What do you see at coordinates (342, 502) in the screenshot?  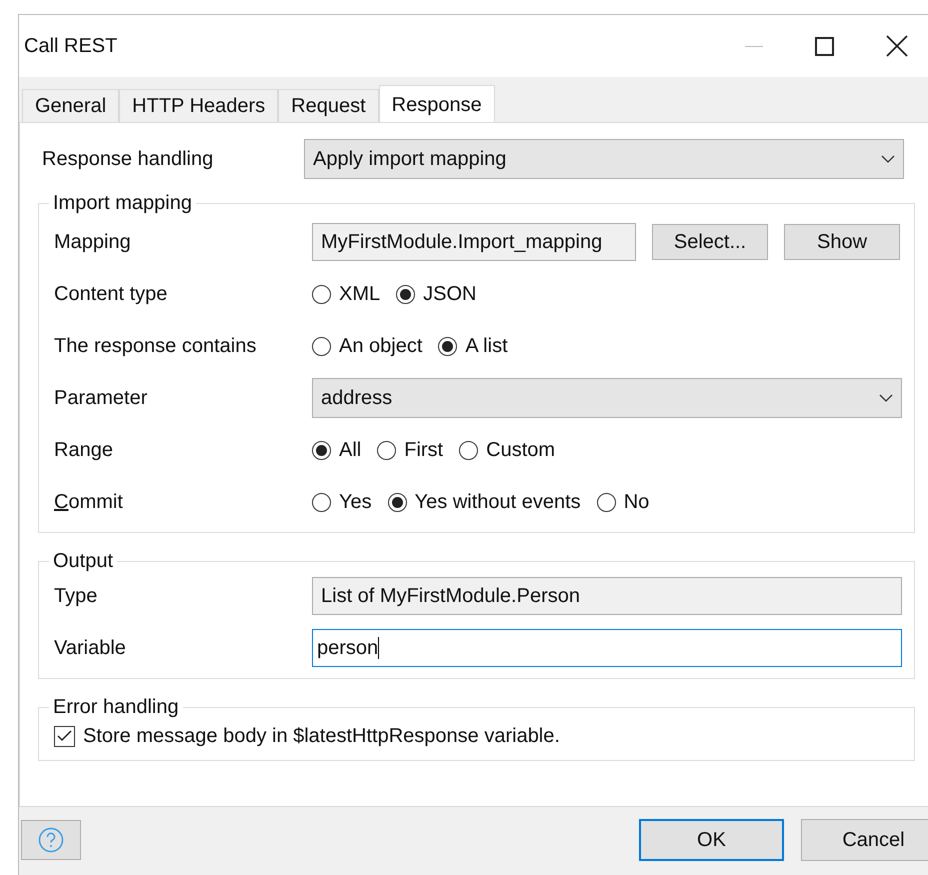 I see `radio-option: Yes` at bounding box center [342, 502].